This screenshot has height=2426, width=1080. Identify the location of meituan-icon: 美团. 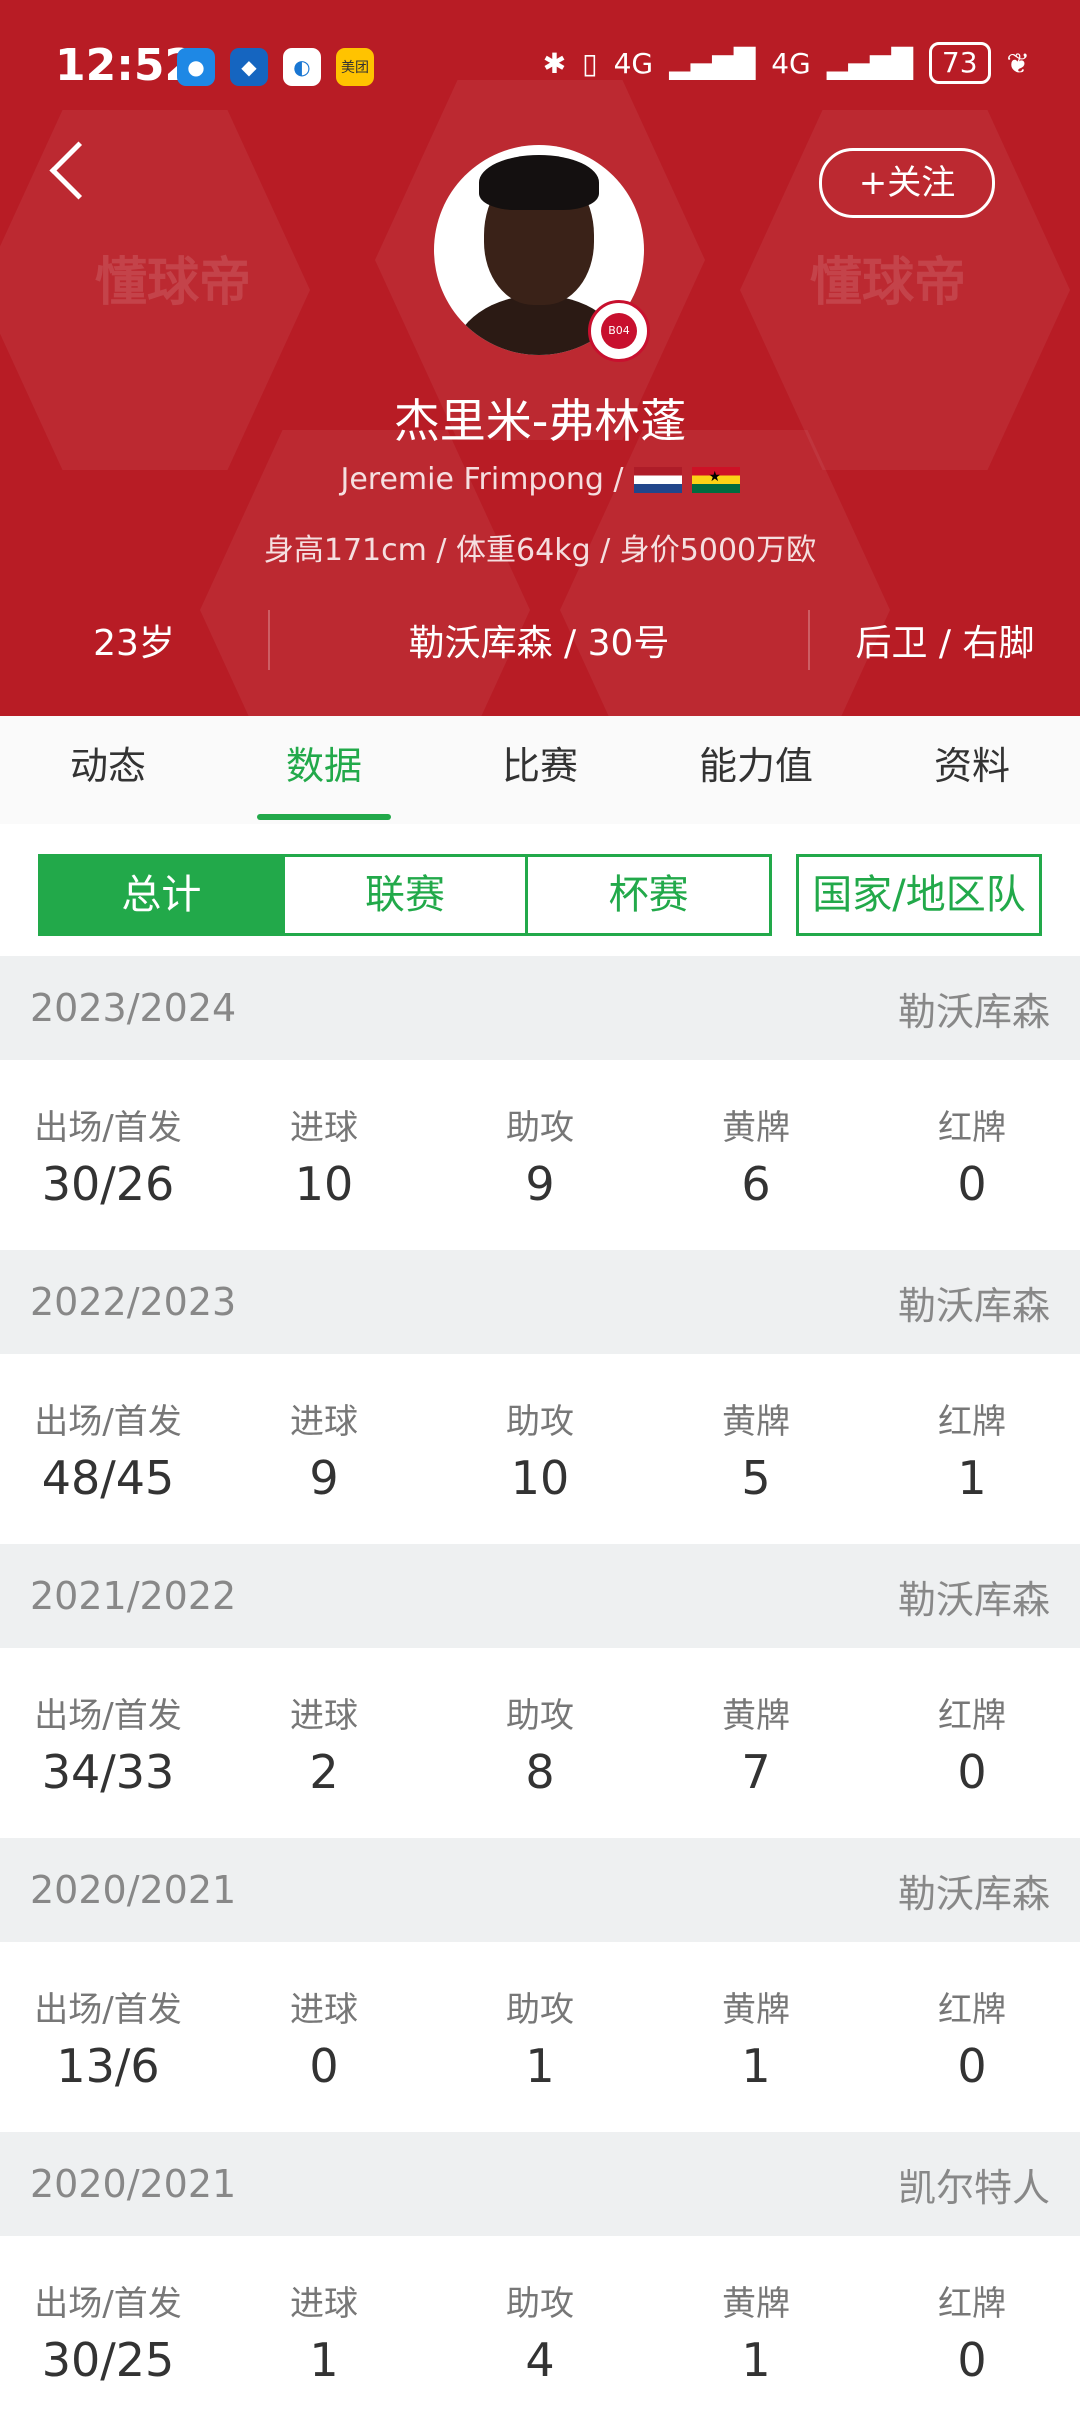
(355, 67).